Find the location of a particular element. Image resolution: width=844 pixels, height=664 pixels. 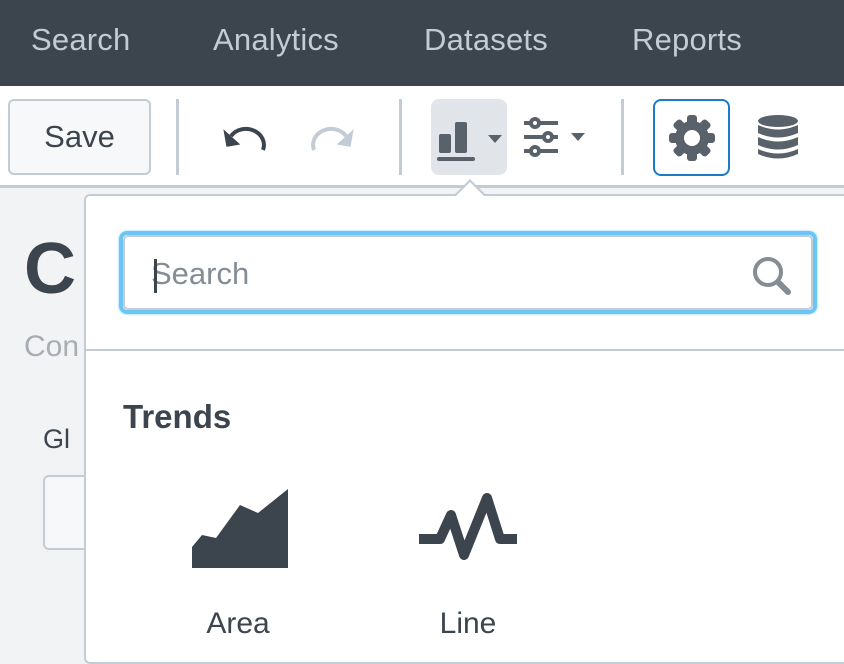

nav-reports: Reports is located at coordinates (687, 40).